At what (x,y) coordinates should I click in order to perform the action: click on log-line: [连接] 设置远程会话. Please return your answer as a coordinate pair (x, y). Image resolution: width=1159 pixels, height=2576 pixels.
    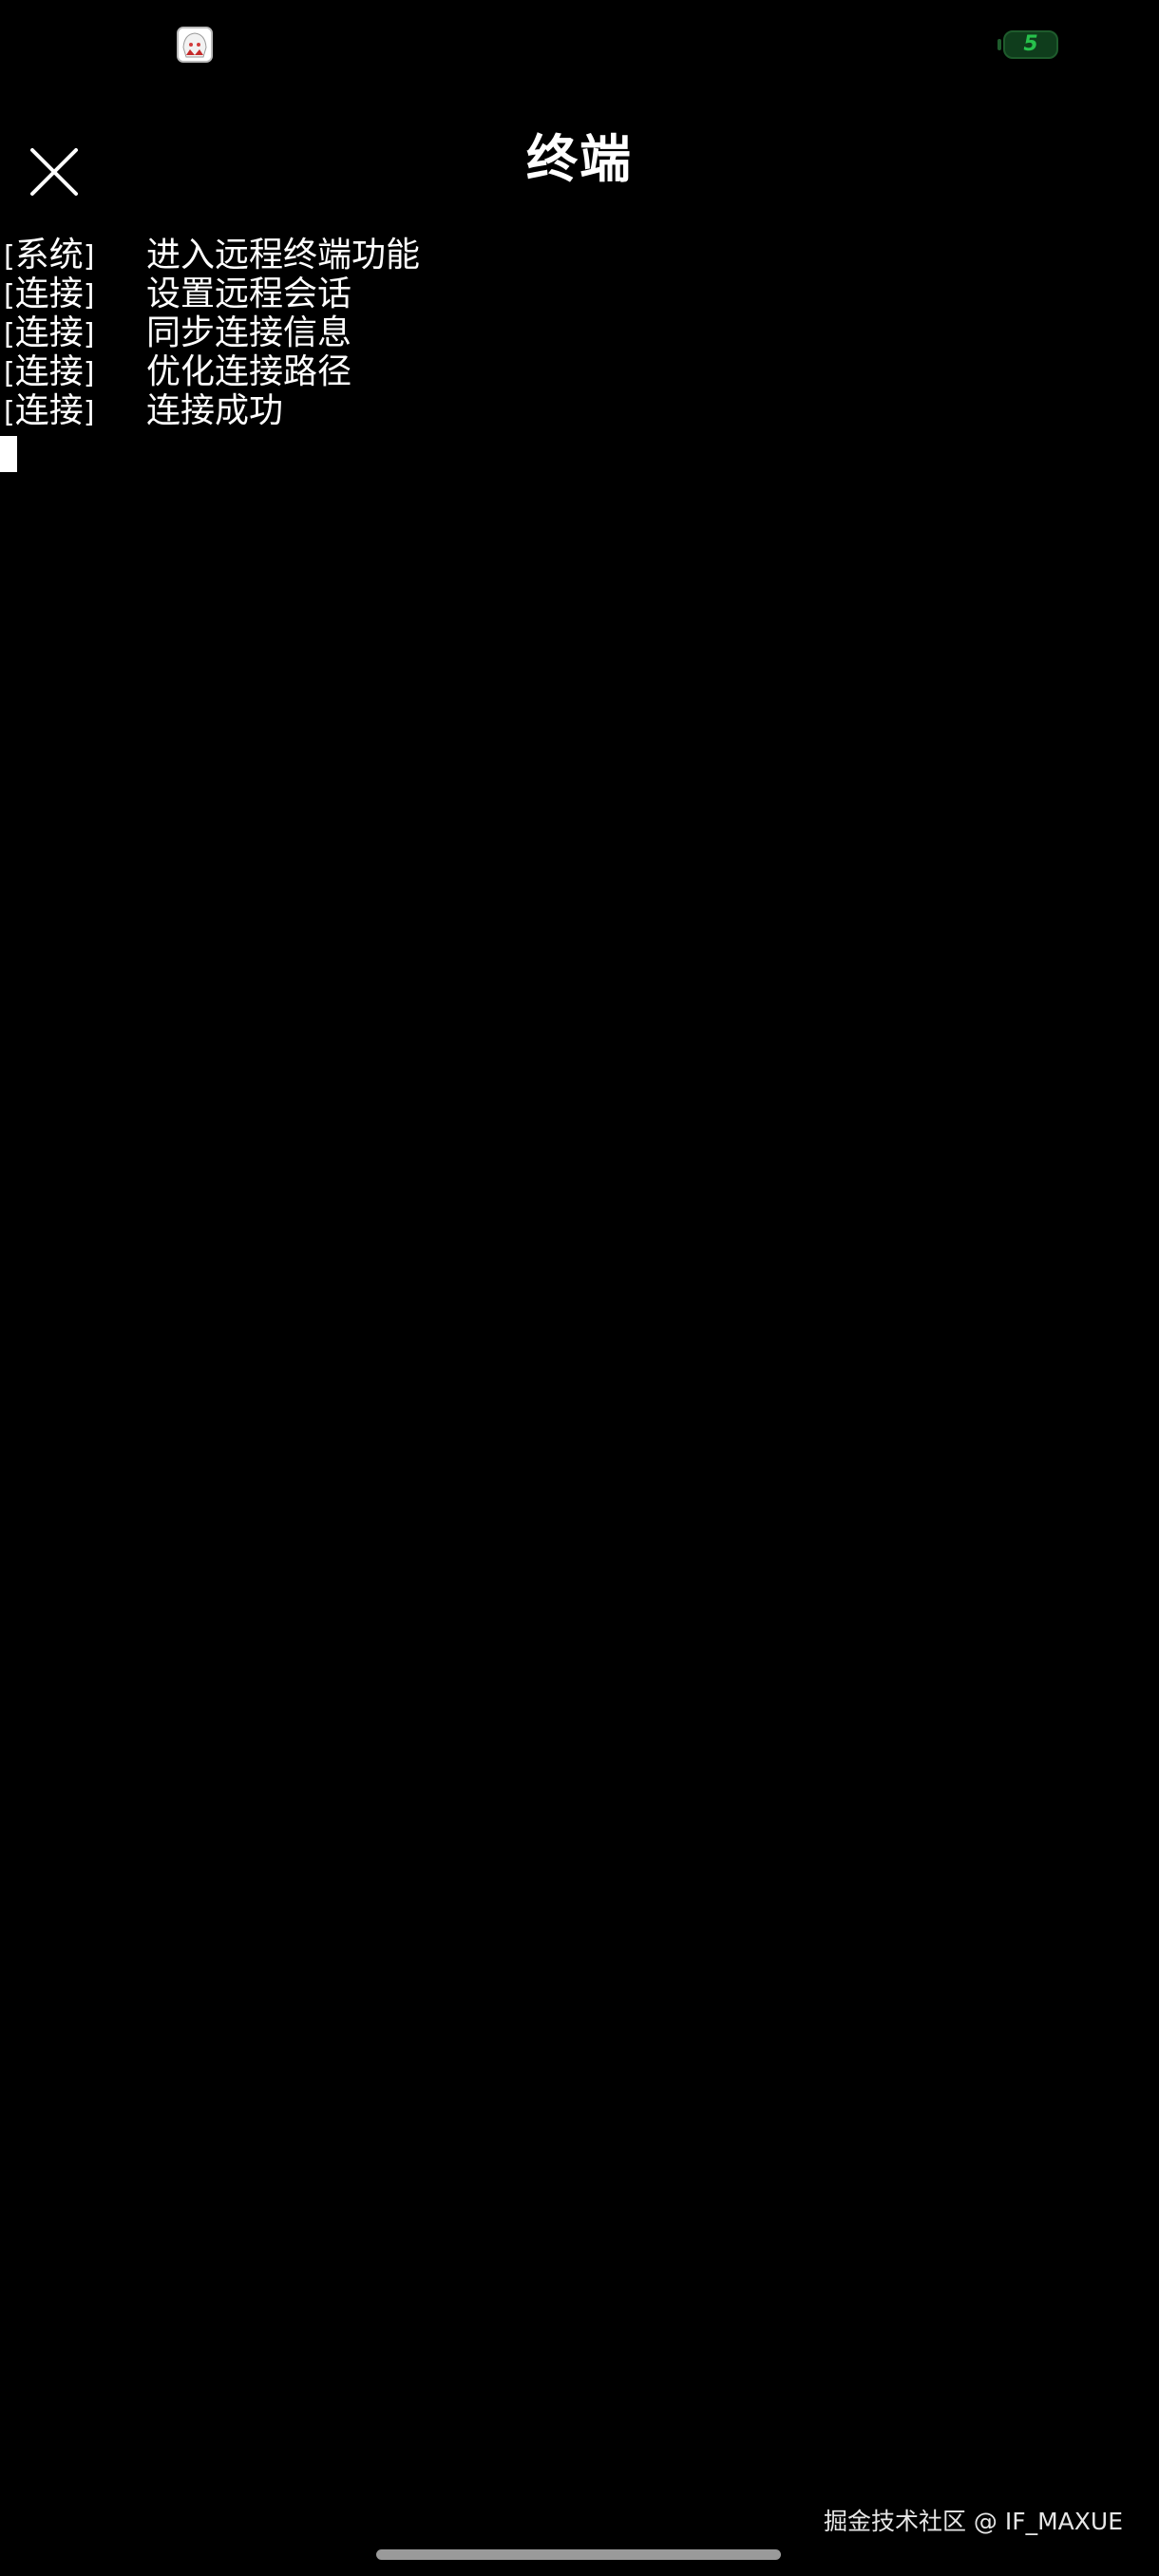
    Looking at the image, I should click on (578, 294).